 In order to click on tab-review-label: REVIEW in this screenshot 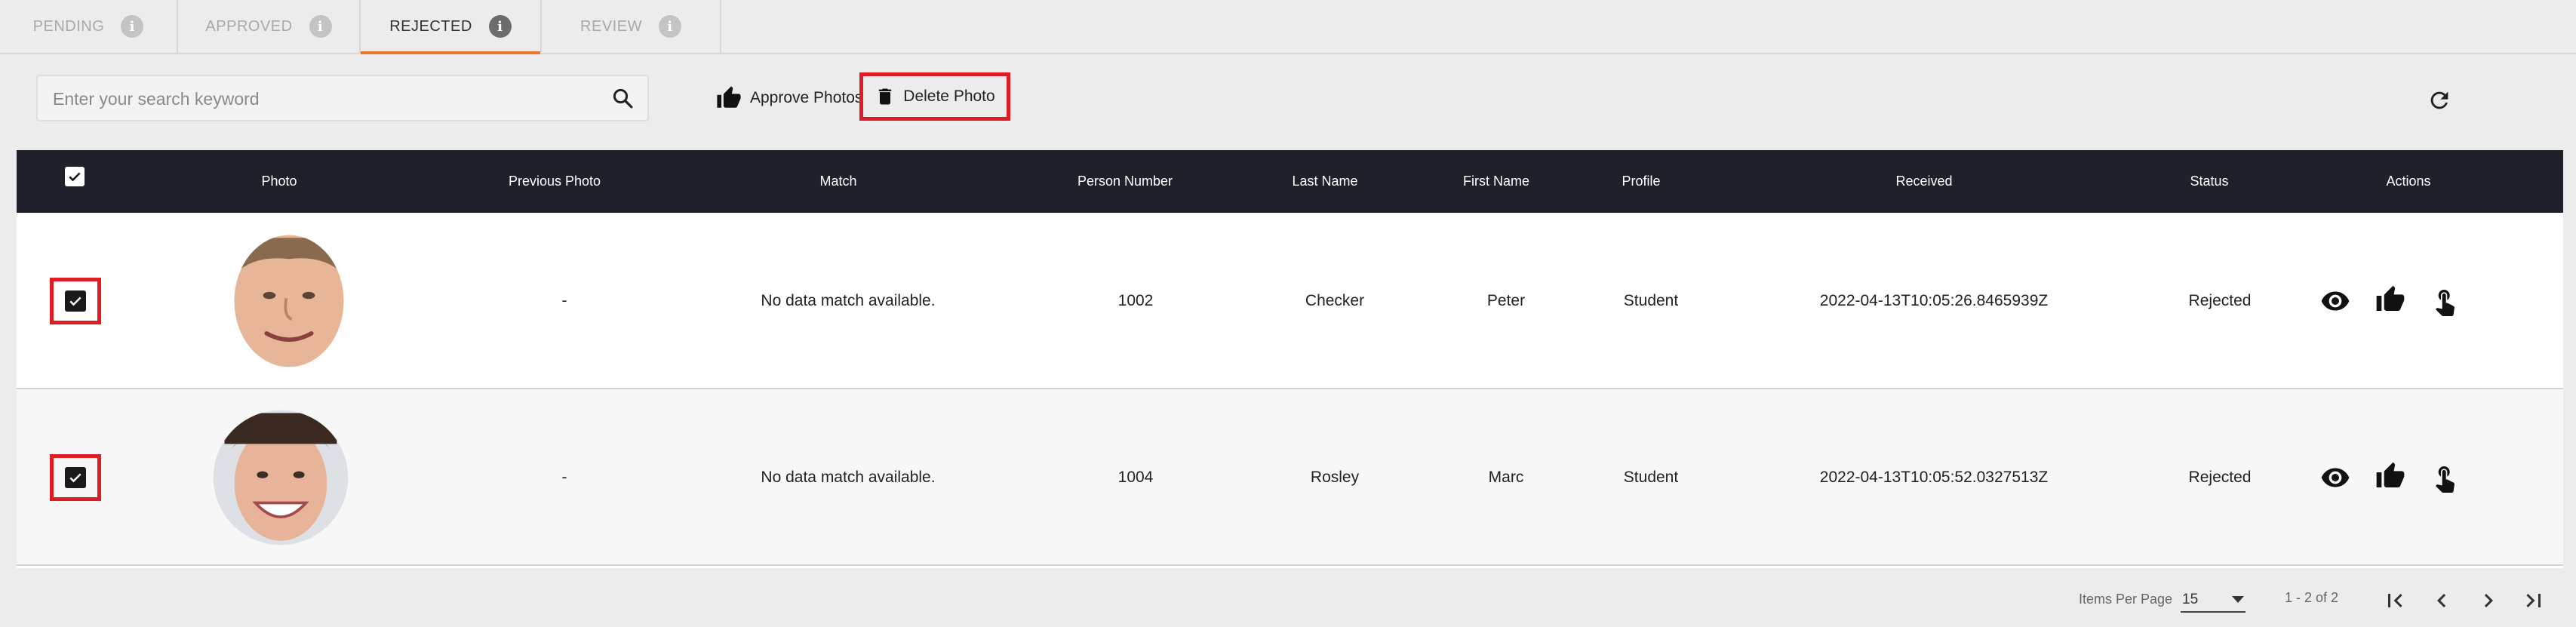, I will do `click(611, 26)`.